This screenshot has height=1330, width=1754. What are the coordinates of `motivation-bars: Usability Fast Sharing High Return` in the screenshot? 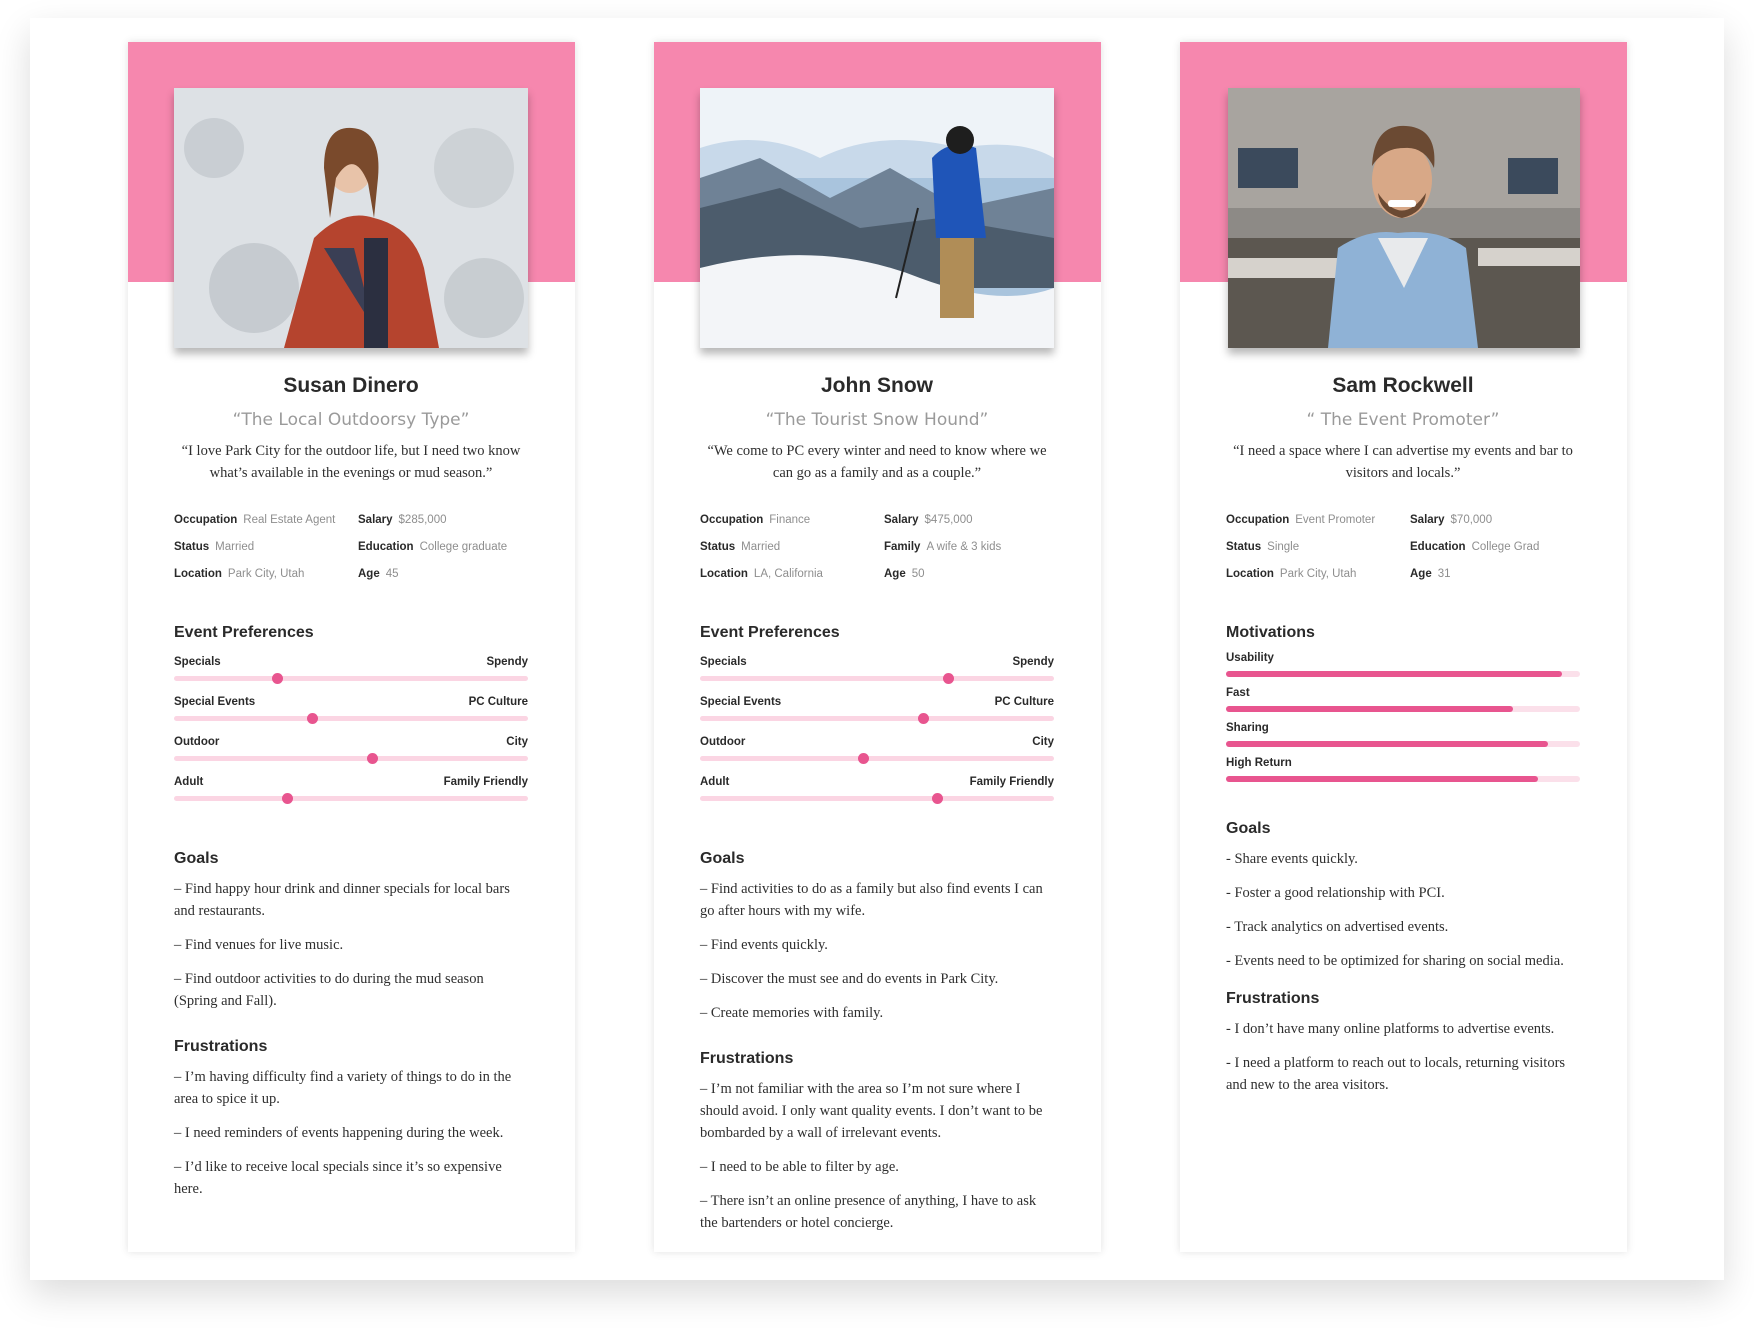 It's located at (1403, 722).